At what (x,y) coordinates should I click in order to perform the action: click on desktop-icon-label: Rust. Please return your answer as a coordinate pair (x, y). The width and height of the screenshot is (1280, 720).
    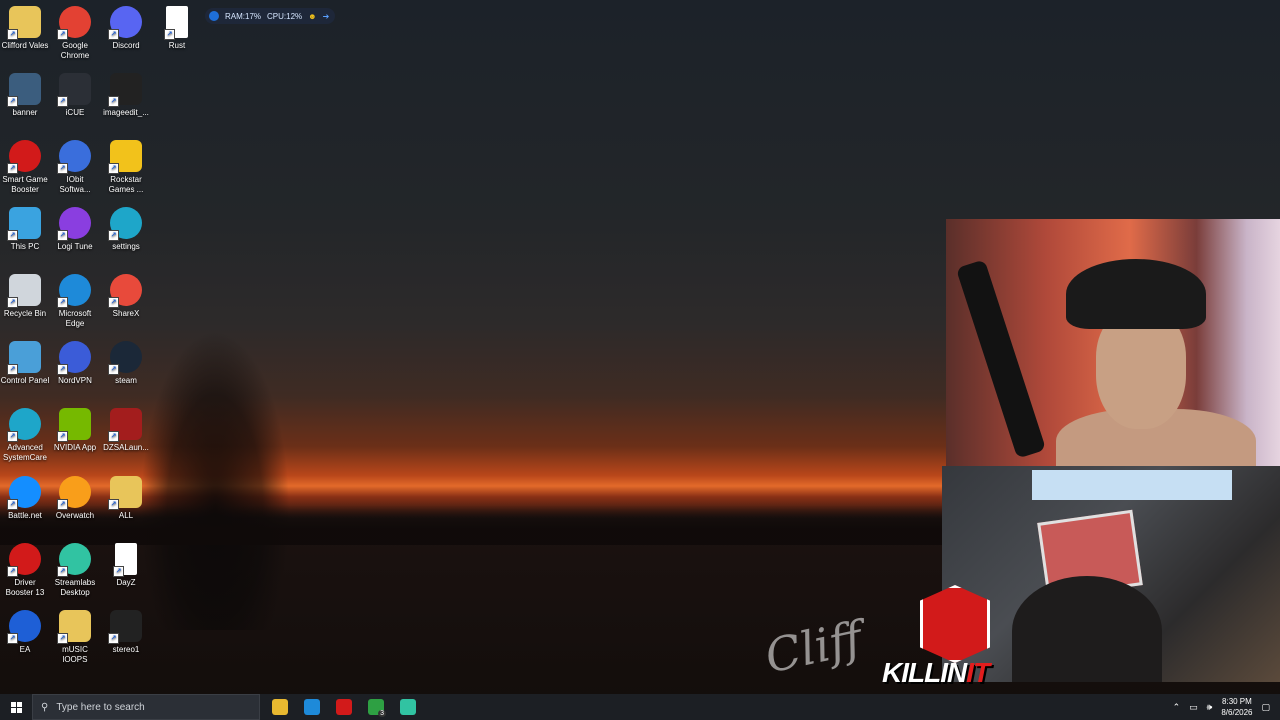
    Looking at the image, I should click on (177, 45).